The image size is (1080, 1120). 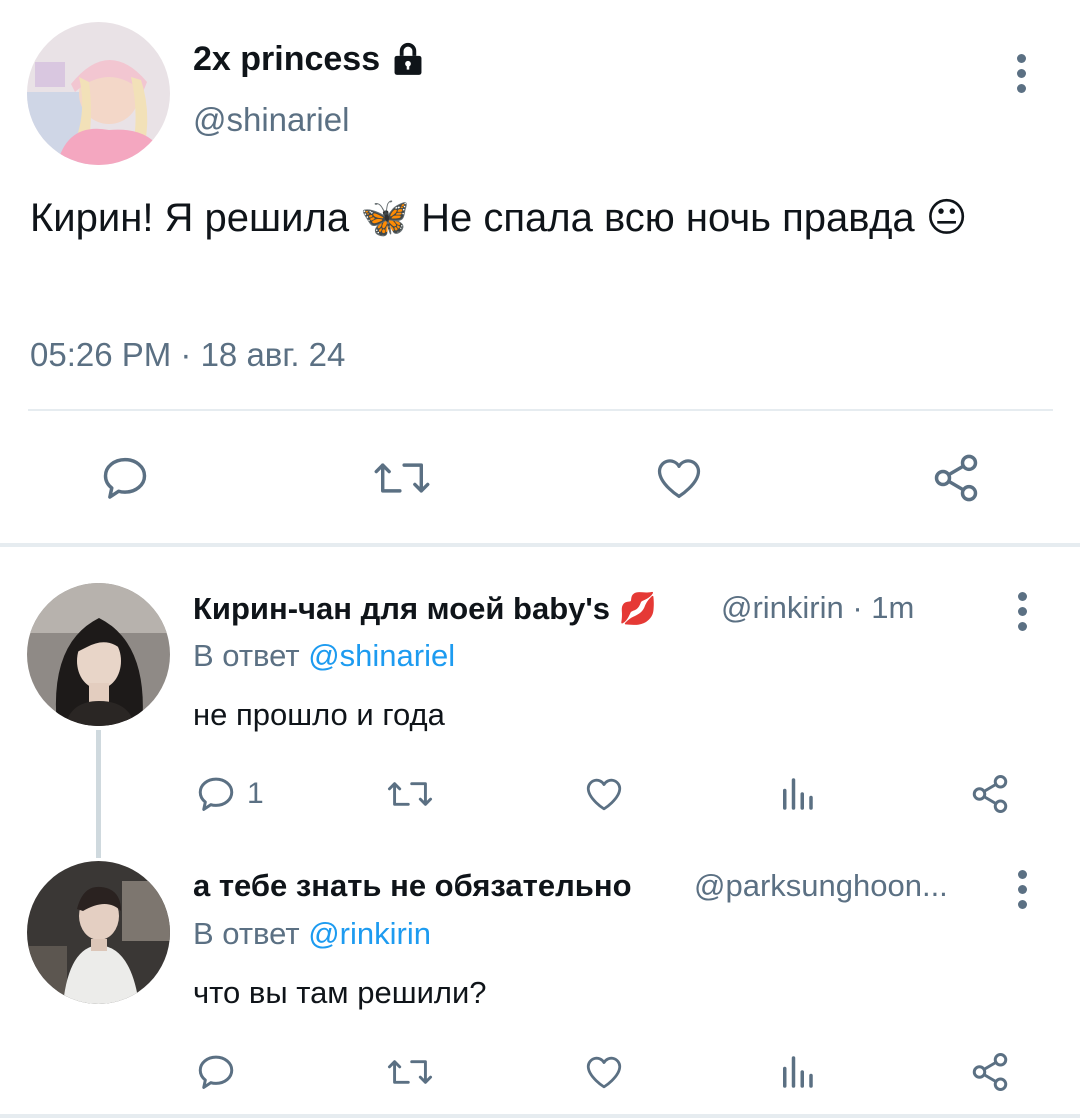 I want to click on reply-context: В ответ @shinariel, so click(x=324, y=656).